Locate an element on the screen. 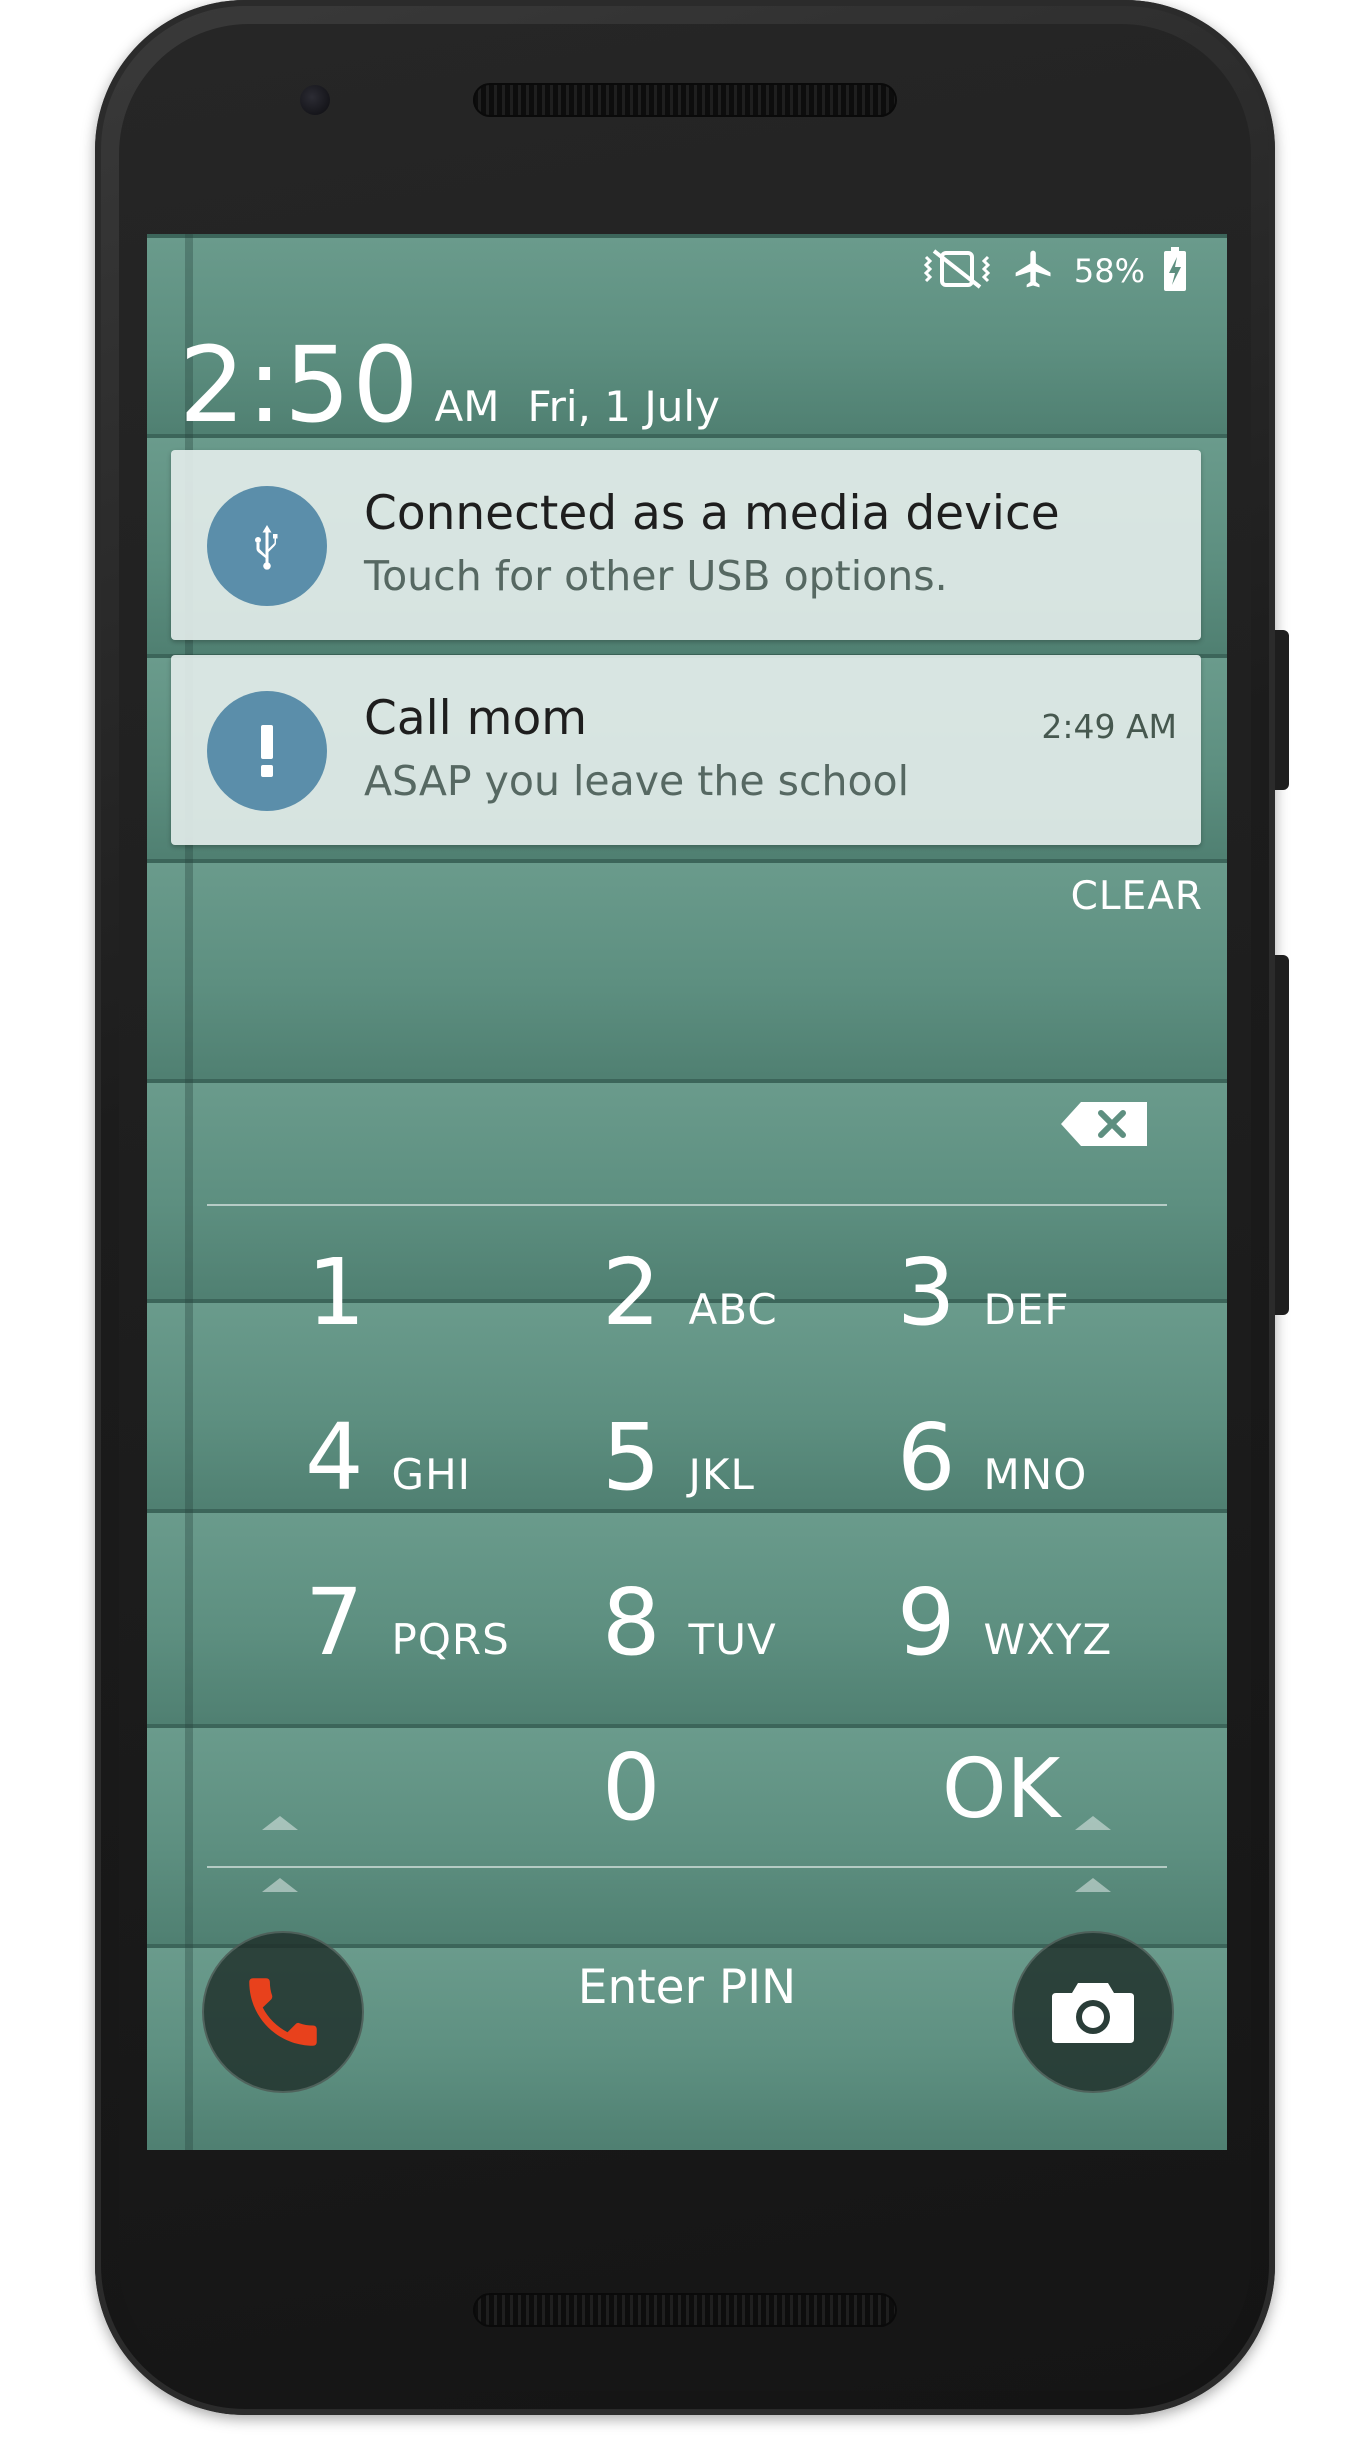 The image size is (1370, 2446). key-7: 7 PQRS is located at coordinates (450, 1634).